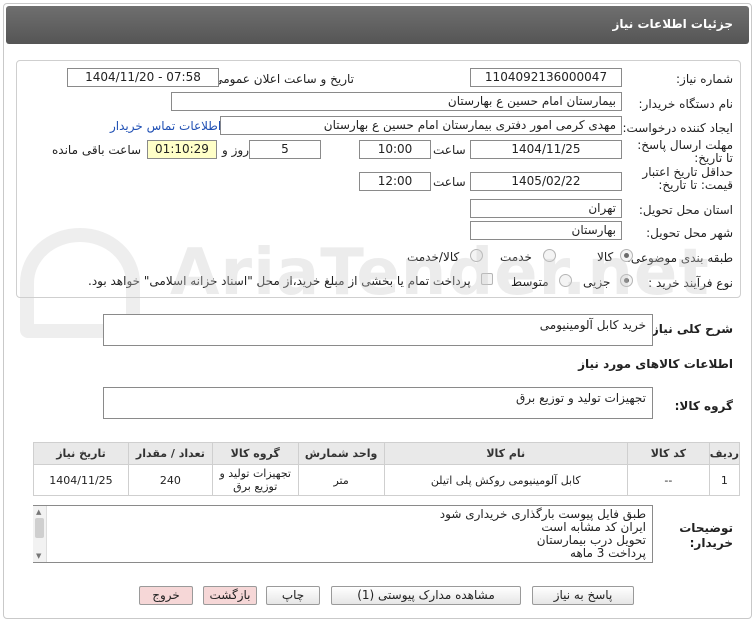  What do you see at coordinates (706, 535) in the screenshot?
I see `buyer-notes-label: توضیحات خریدار:` at bounding box center [706, 535].